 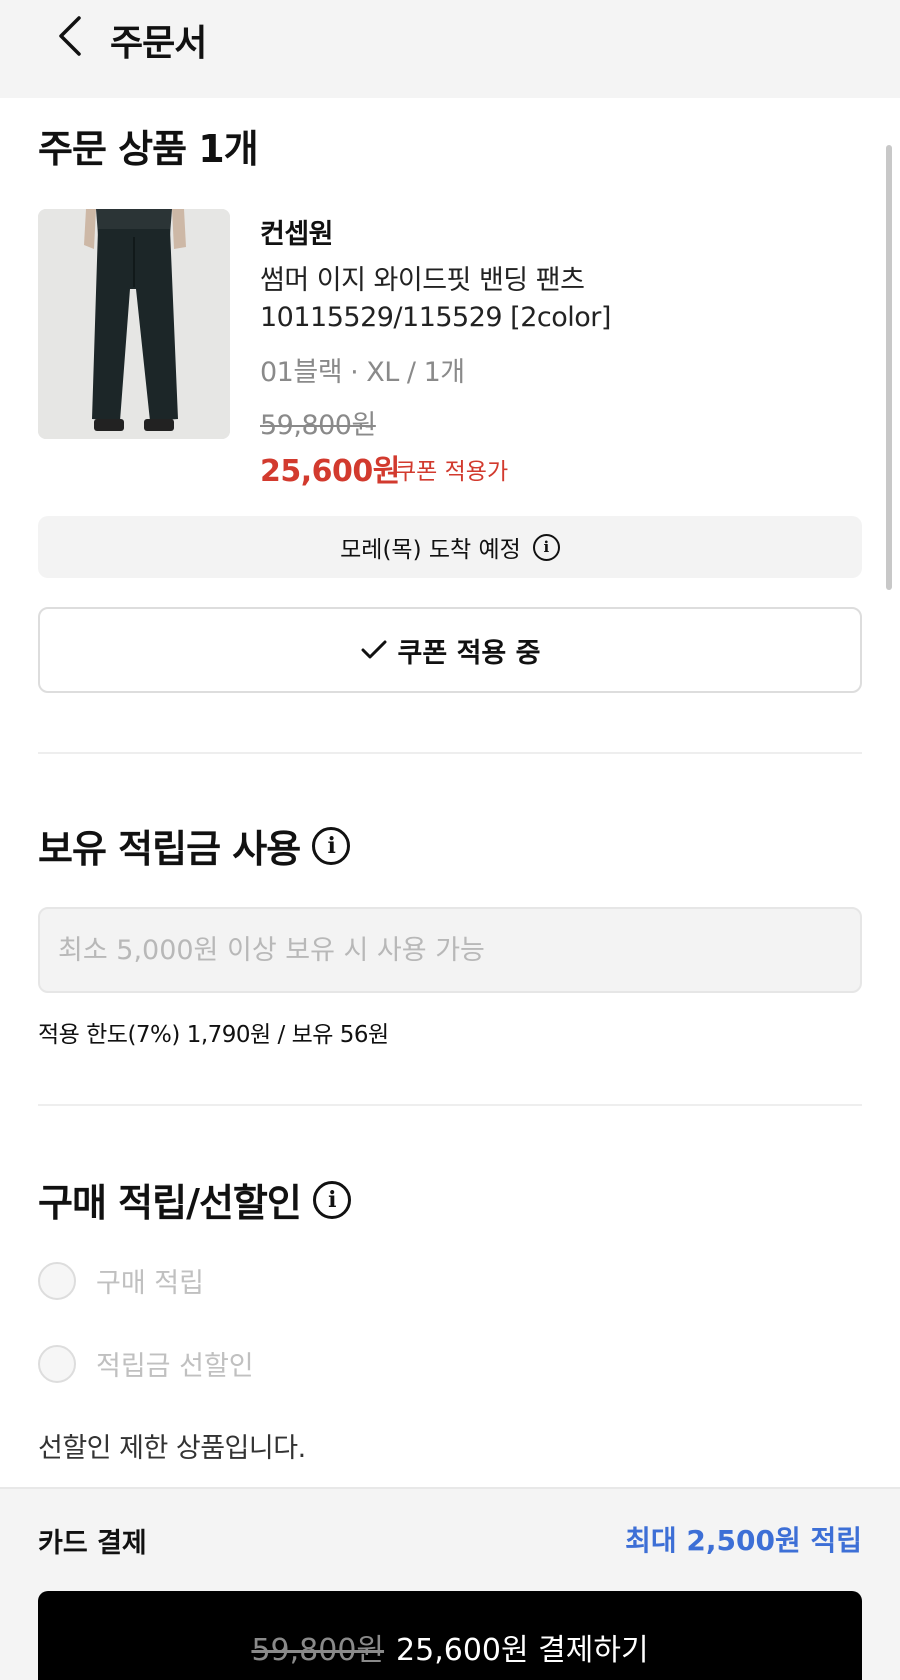 I want to click on payment-method: 카드 결제, so click(x=92, y=1543).